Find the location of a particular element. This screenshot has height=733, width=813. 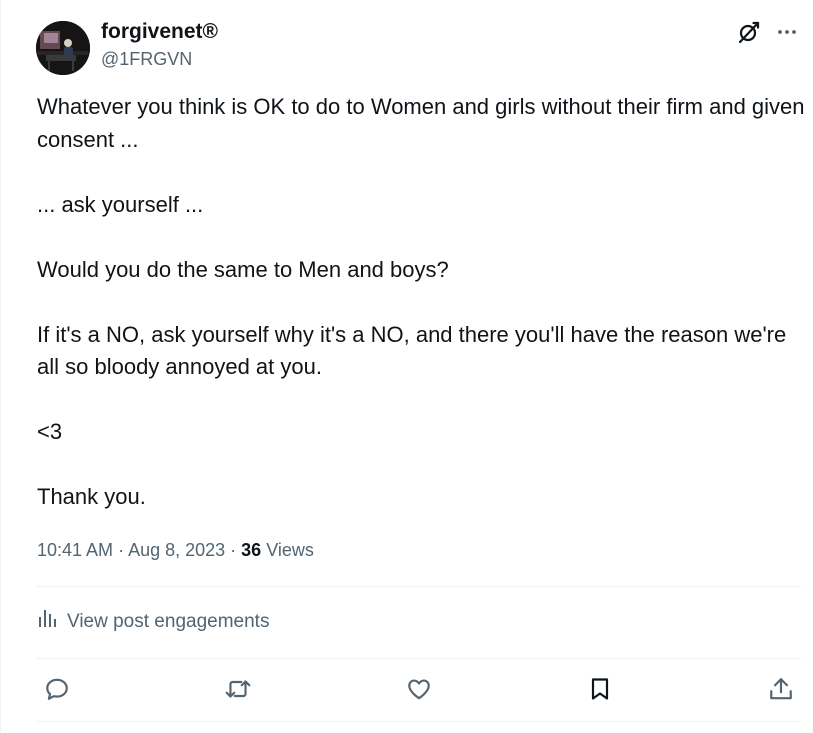

bookmark-button is located at coordinates (600, 691).